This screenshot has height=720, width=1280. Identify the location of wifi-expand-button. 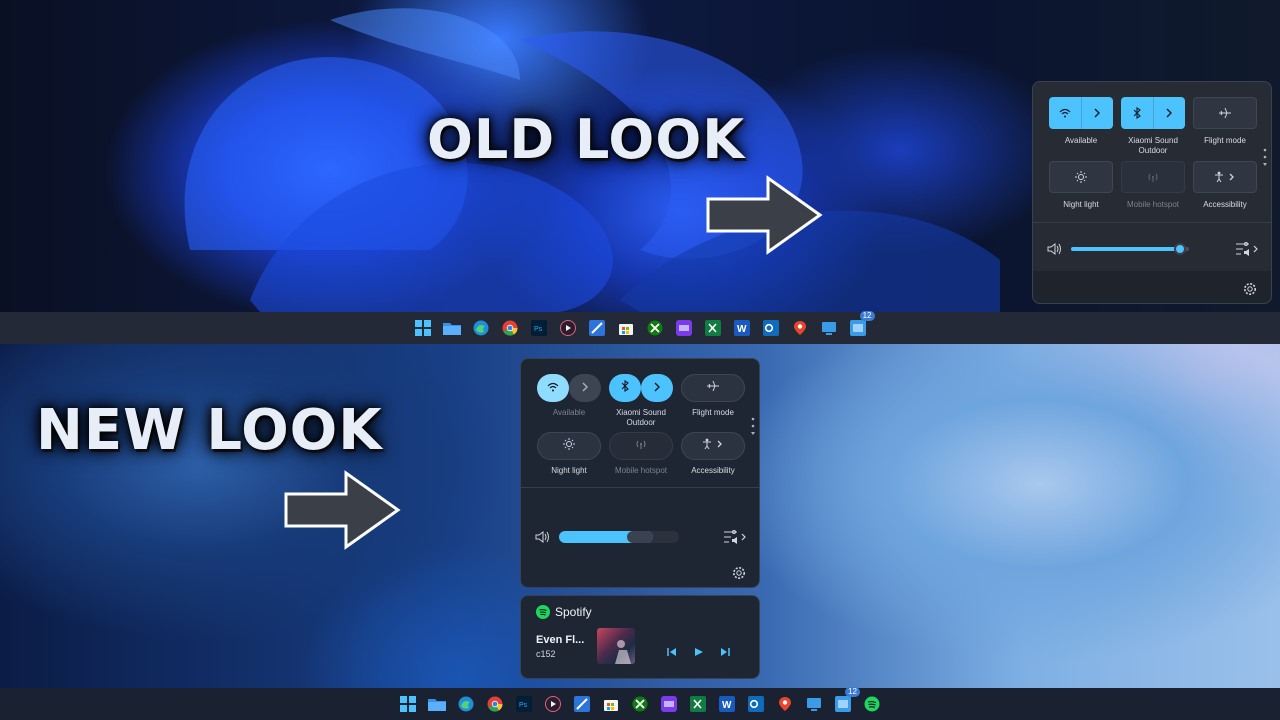
(585, 388).